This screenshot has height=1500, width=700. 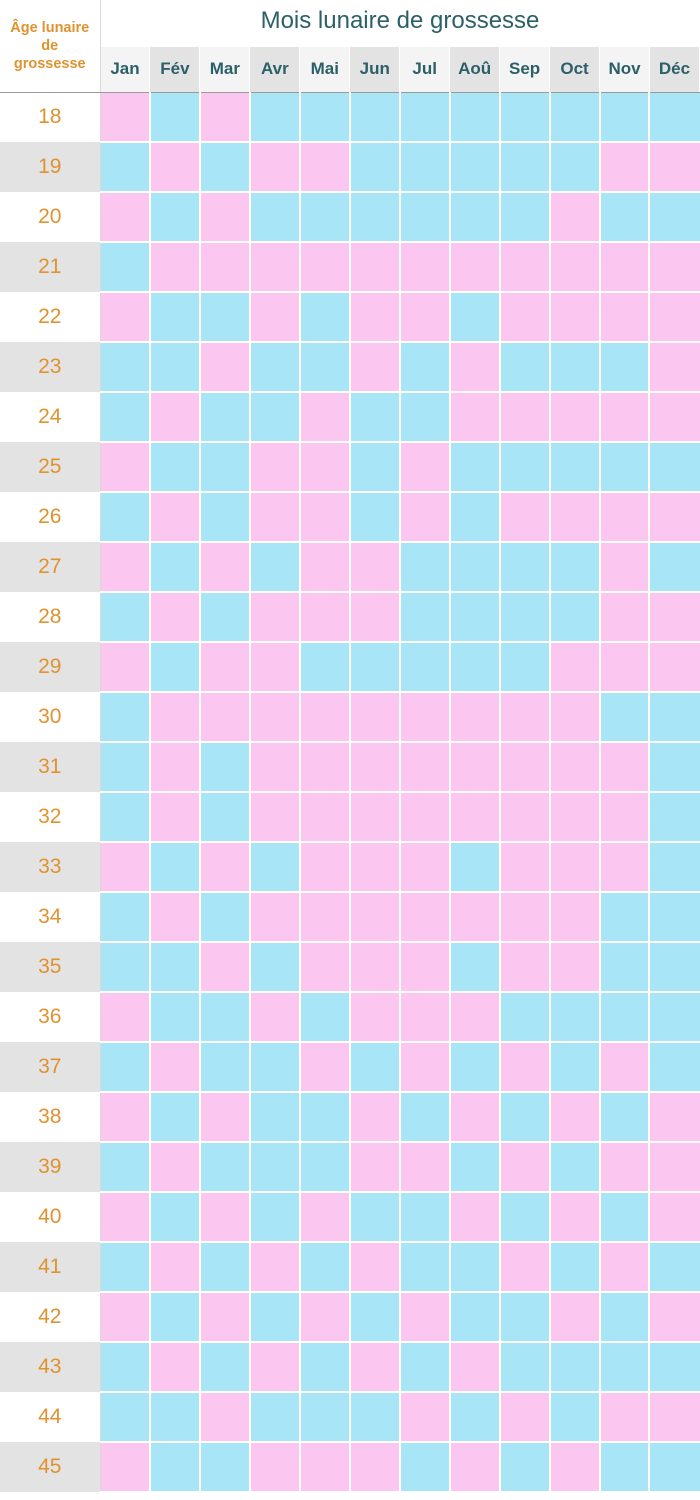 What do you see at coordinates (275, 317) in the screenshot?
I see `gender-cell-22-Avr` at bounding box center [275, 317].